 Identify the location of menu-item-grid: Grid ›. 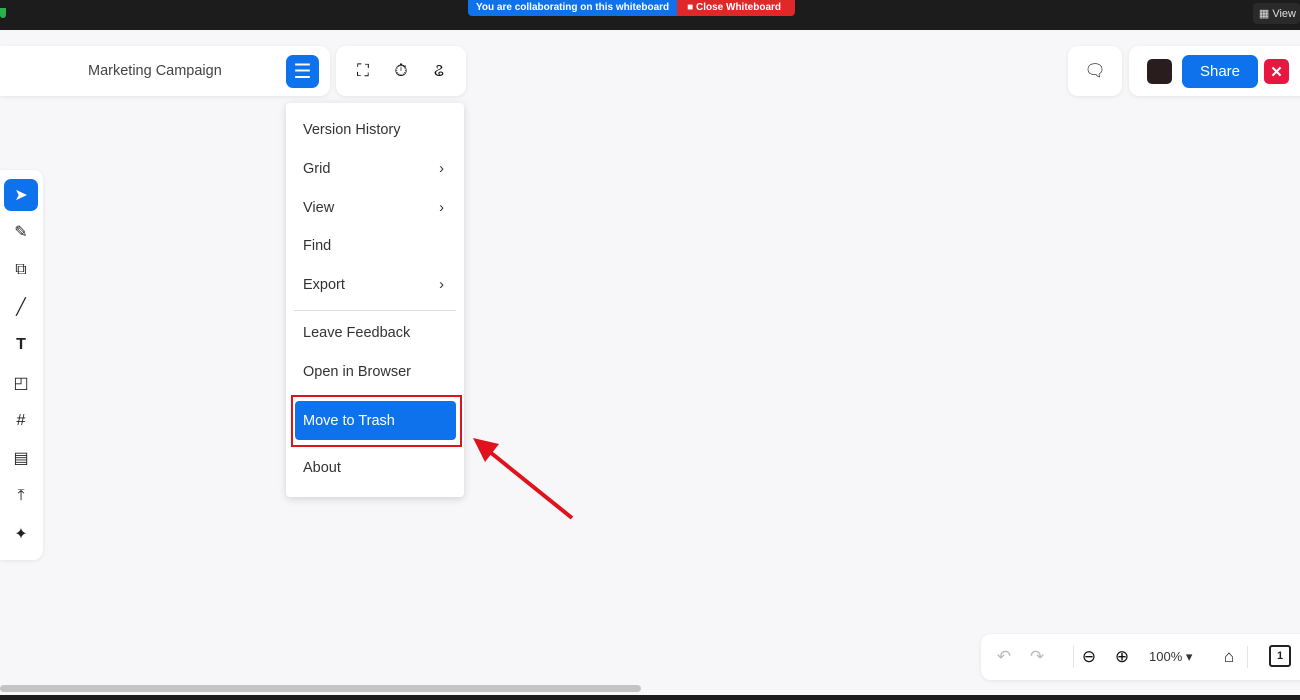
(375, 169).